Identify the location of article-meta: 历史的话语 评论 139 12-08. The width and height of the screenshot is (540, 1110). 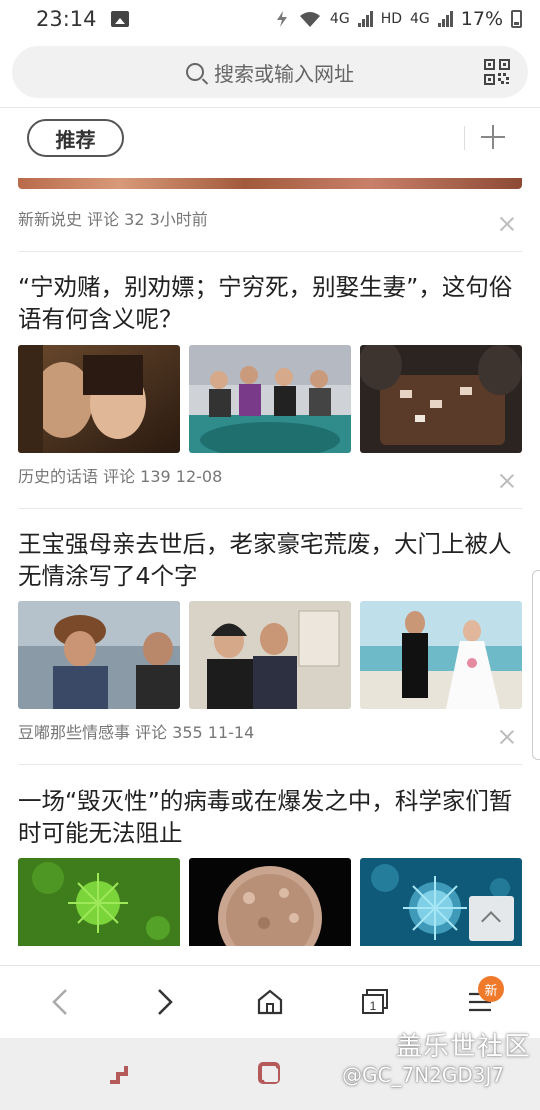
(120, 476).